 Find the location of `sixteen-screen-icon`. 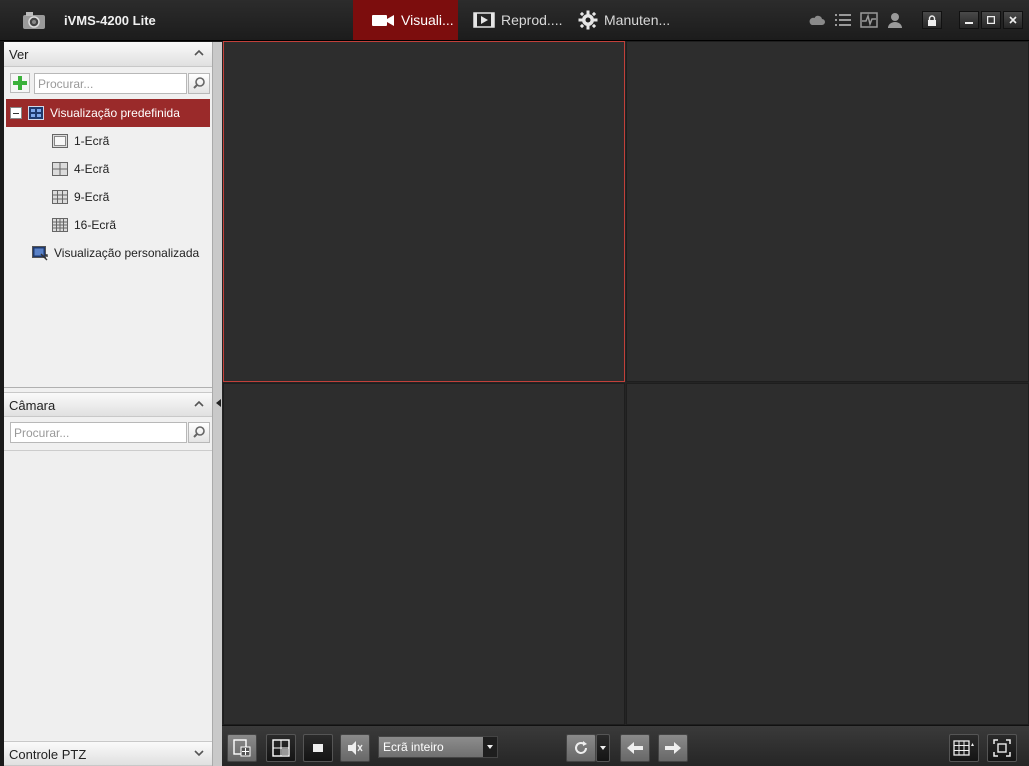

sixteen-screen-icon is located at coordinates (60, 225).